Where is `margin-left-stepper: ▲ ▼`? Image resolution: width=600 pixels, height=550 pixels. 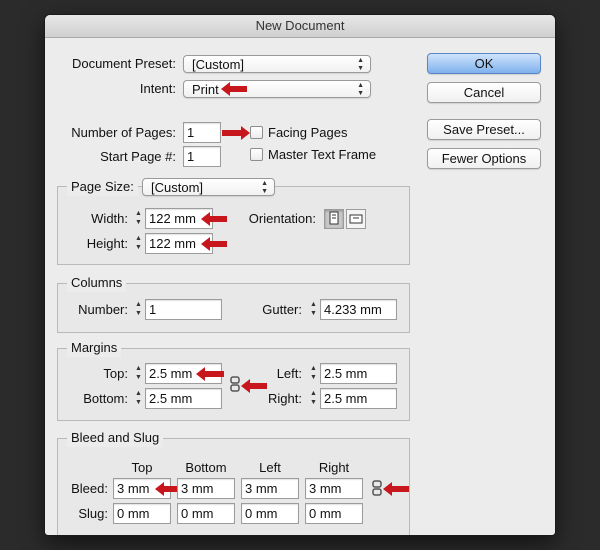 margin-left-stepper: ▲ ▼ is located at coordinates (313, 373).